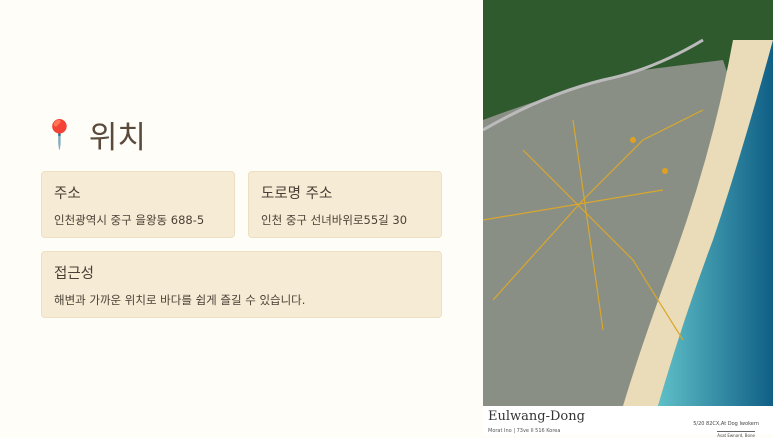 This screenshot has width=773, height=438. What do you see at coordinates (241, 284) in the screenshot?
I see `accessibility-card: 접근성 해변과 가까운 위치로 바다를 쉽게 즐길 수 있습니다.` at bounding box center [241, 284].